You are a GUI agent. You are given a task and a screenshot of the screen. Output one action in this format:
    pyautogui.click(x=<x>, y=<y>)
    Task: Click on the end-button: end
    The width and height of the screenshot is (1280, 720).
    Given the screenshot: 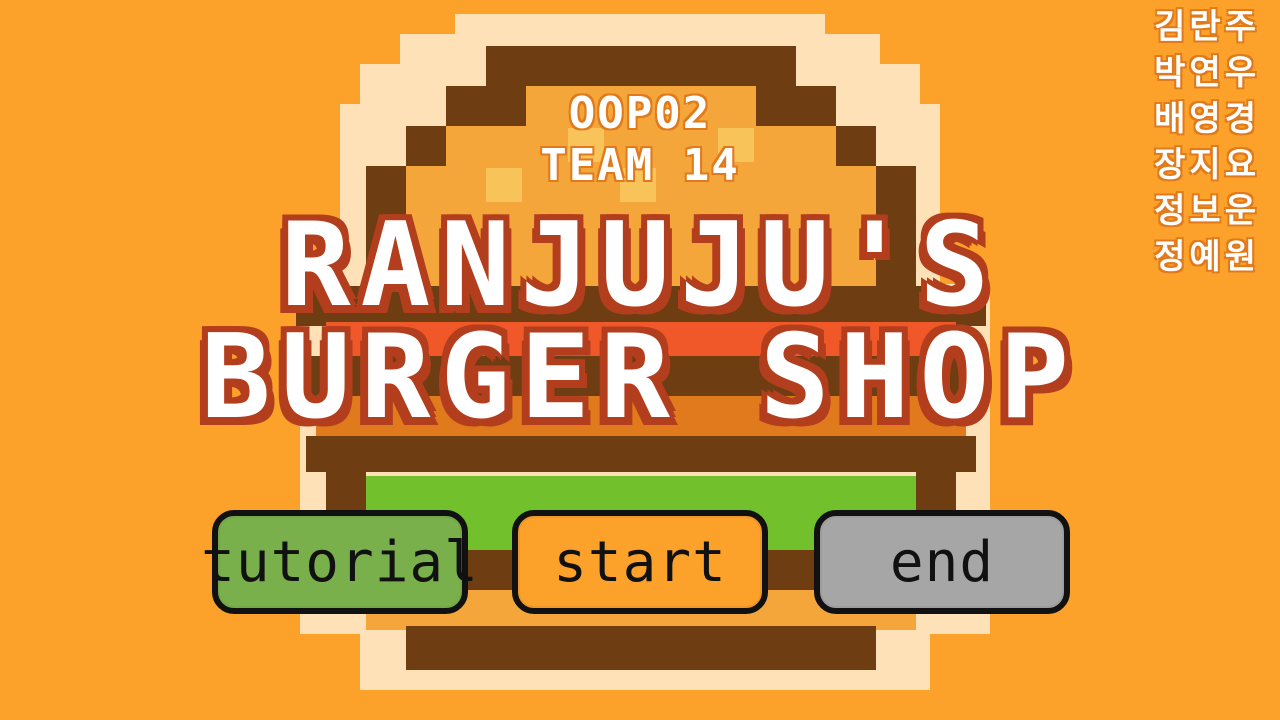 What is the action you would take?
    pyautogui.click(x=942, y=562)
    